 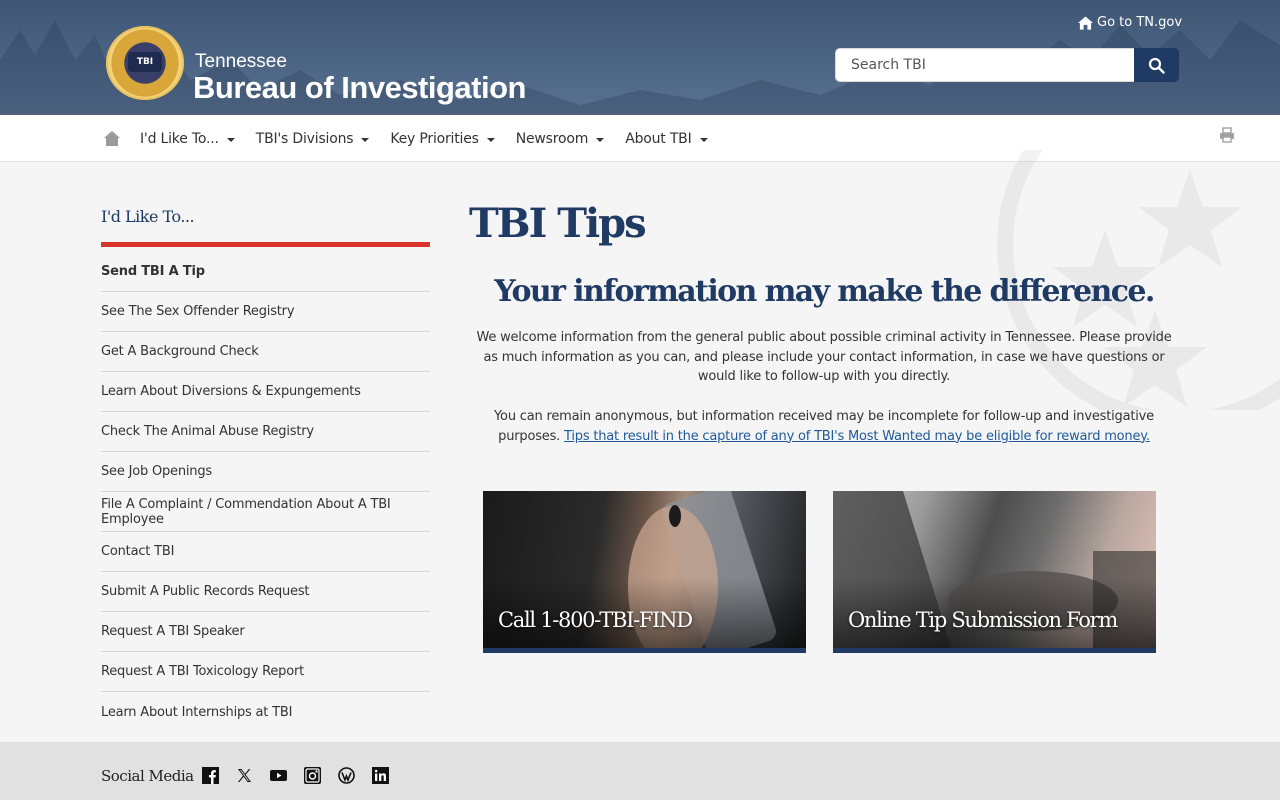 I want to click on nav-item-newsroom: Newsroom, so click(x=560, y=138).